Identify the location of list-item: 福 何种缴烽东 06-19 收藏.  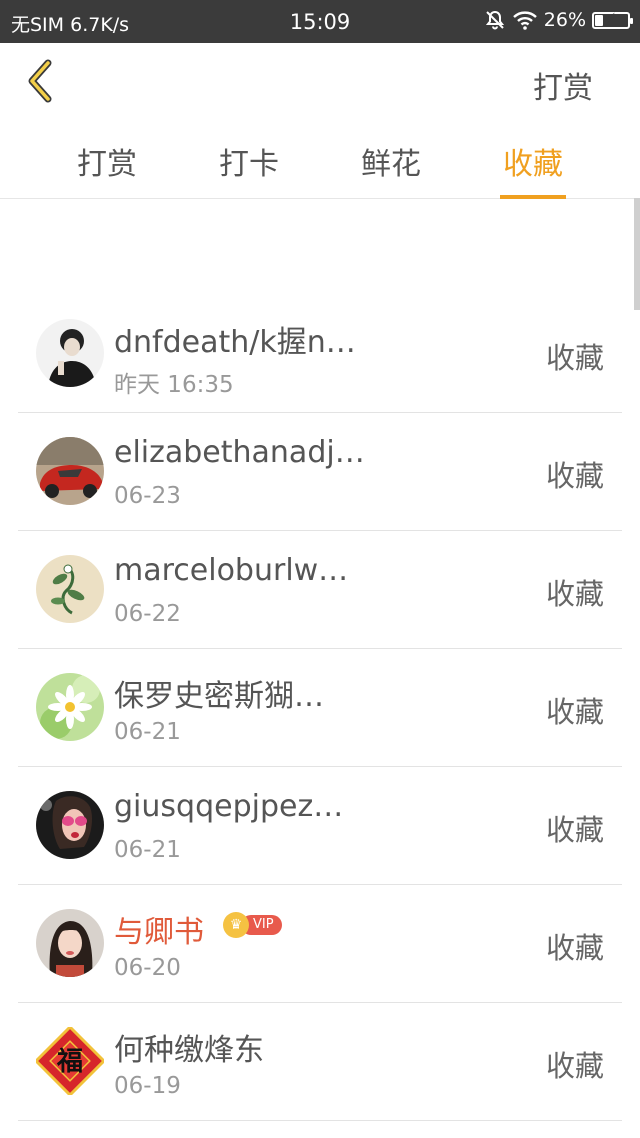
(320, 1062).